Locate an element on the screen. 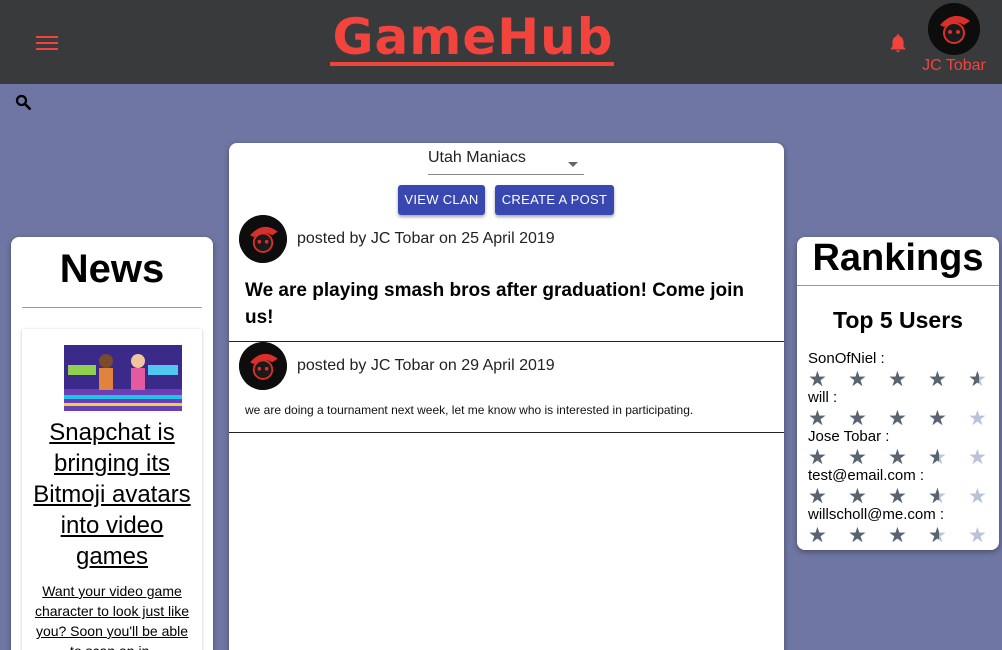 This screenshot has height=650, width=1002. ranking-user-name: test@email.com : is located at coordinates (903, 476).